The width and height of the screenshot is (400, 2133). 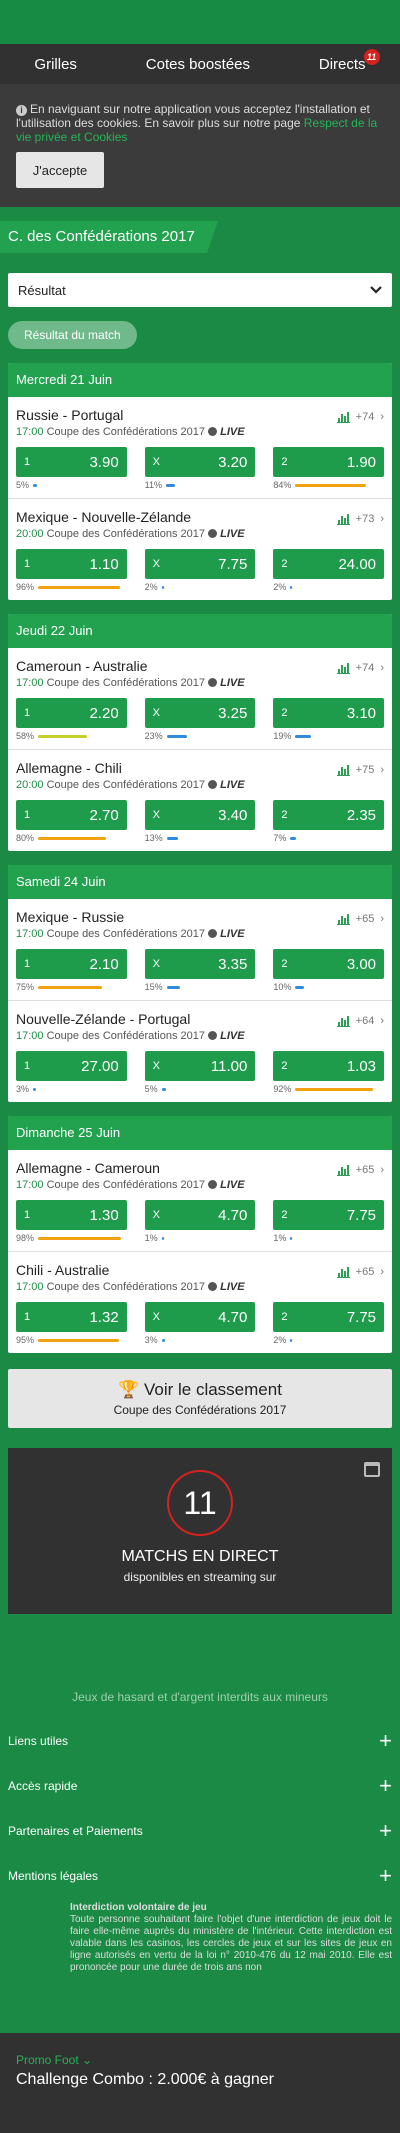 I want to click on more-bets-link: +73 ›, so click(x=360, y=519).